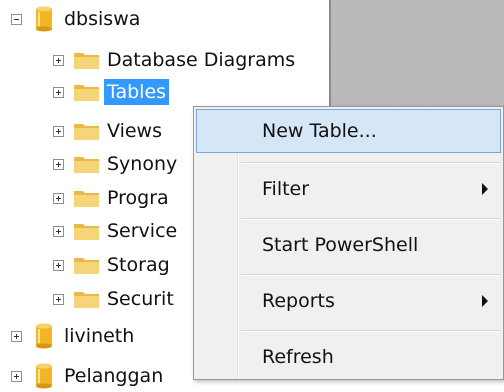 The width and height of the screenshot is (504, 392). I want to click on tree-folder-tables: Tables, so click(111, 92).